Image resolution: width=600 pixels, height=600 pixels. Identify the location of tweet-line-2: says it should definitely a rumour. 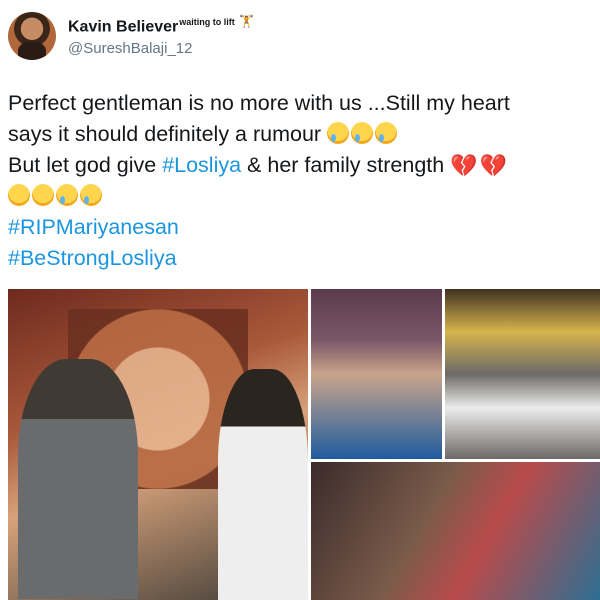
(300, 134).